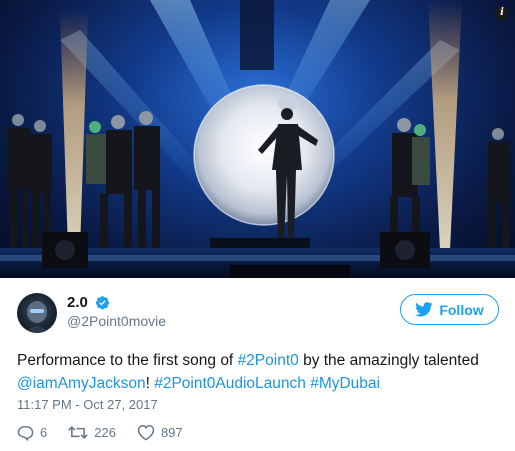  I want to click on info-icon: i, so click(502, 13).